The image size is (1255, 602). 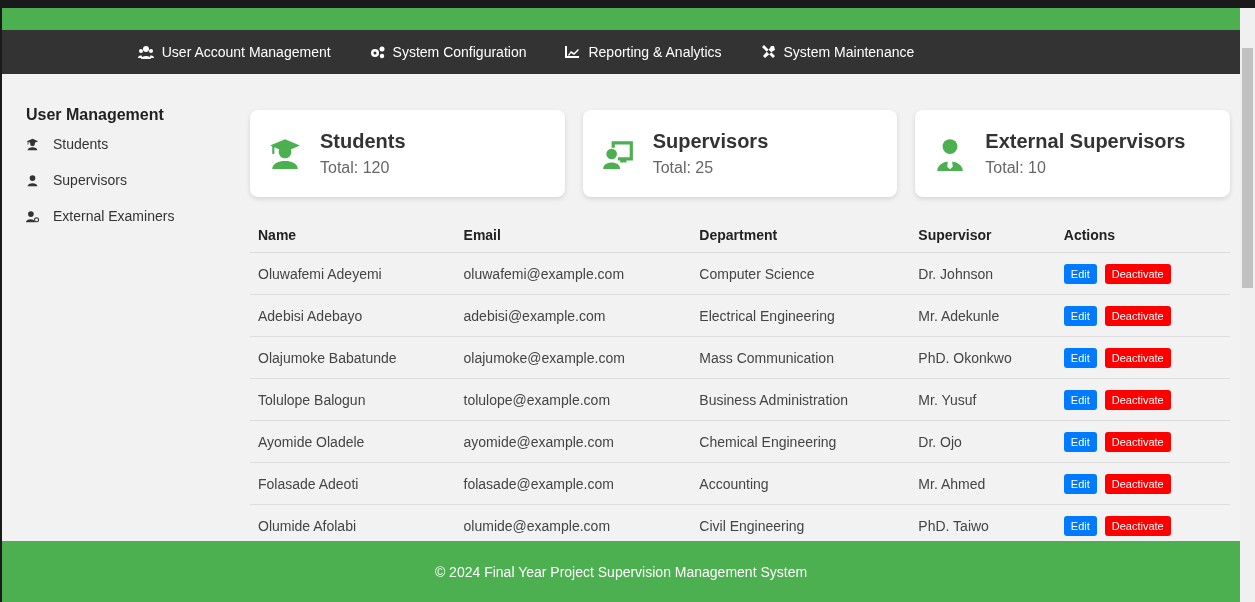 What do you see at coordinates (353, 273) in the screenshot?
I see `table-cell: Oluwafemi Adeyemi` at bounding box center [353, 273].